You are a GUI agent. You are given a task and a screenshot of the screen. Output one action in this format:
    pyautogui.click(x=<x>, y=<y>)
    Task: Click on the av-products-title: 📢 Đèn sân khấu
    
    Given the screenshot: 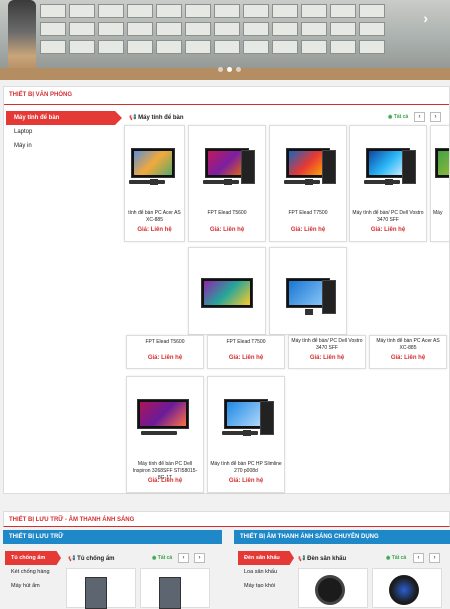 What is the action you would take?
    pyautogui.click(x=322, y=559)
    